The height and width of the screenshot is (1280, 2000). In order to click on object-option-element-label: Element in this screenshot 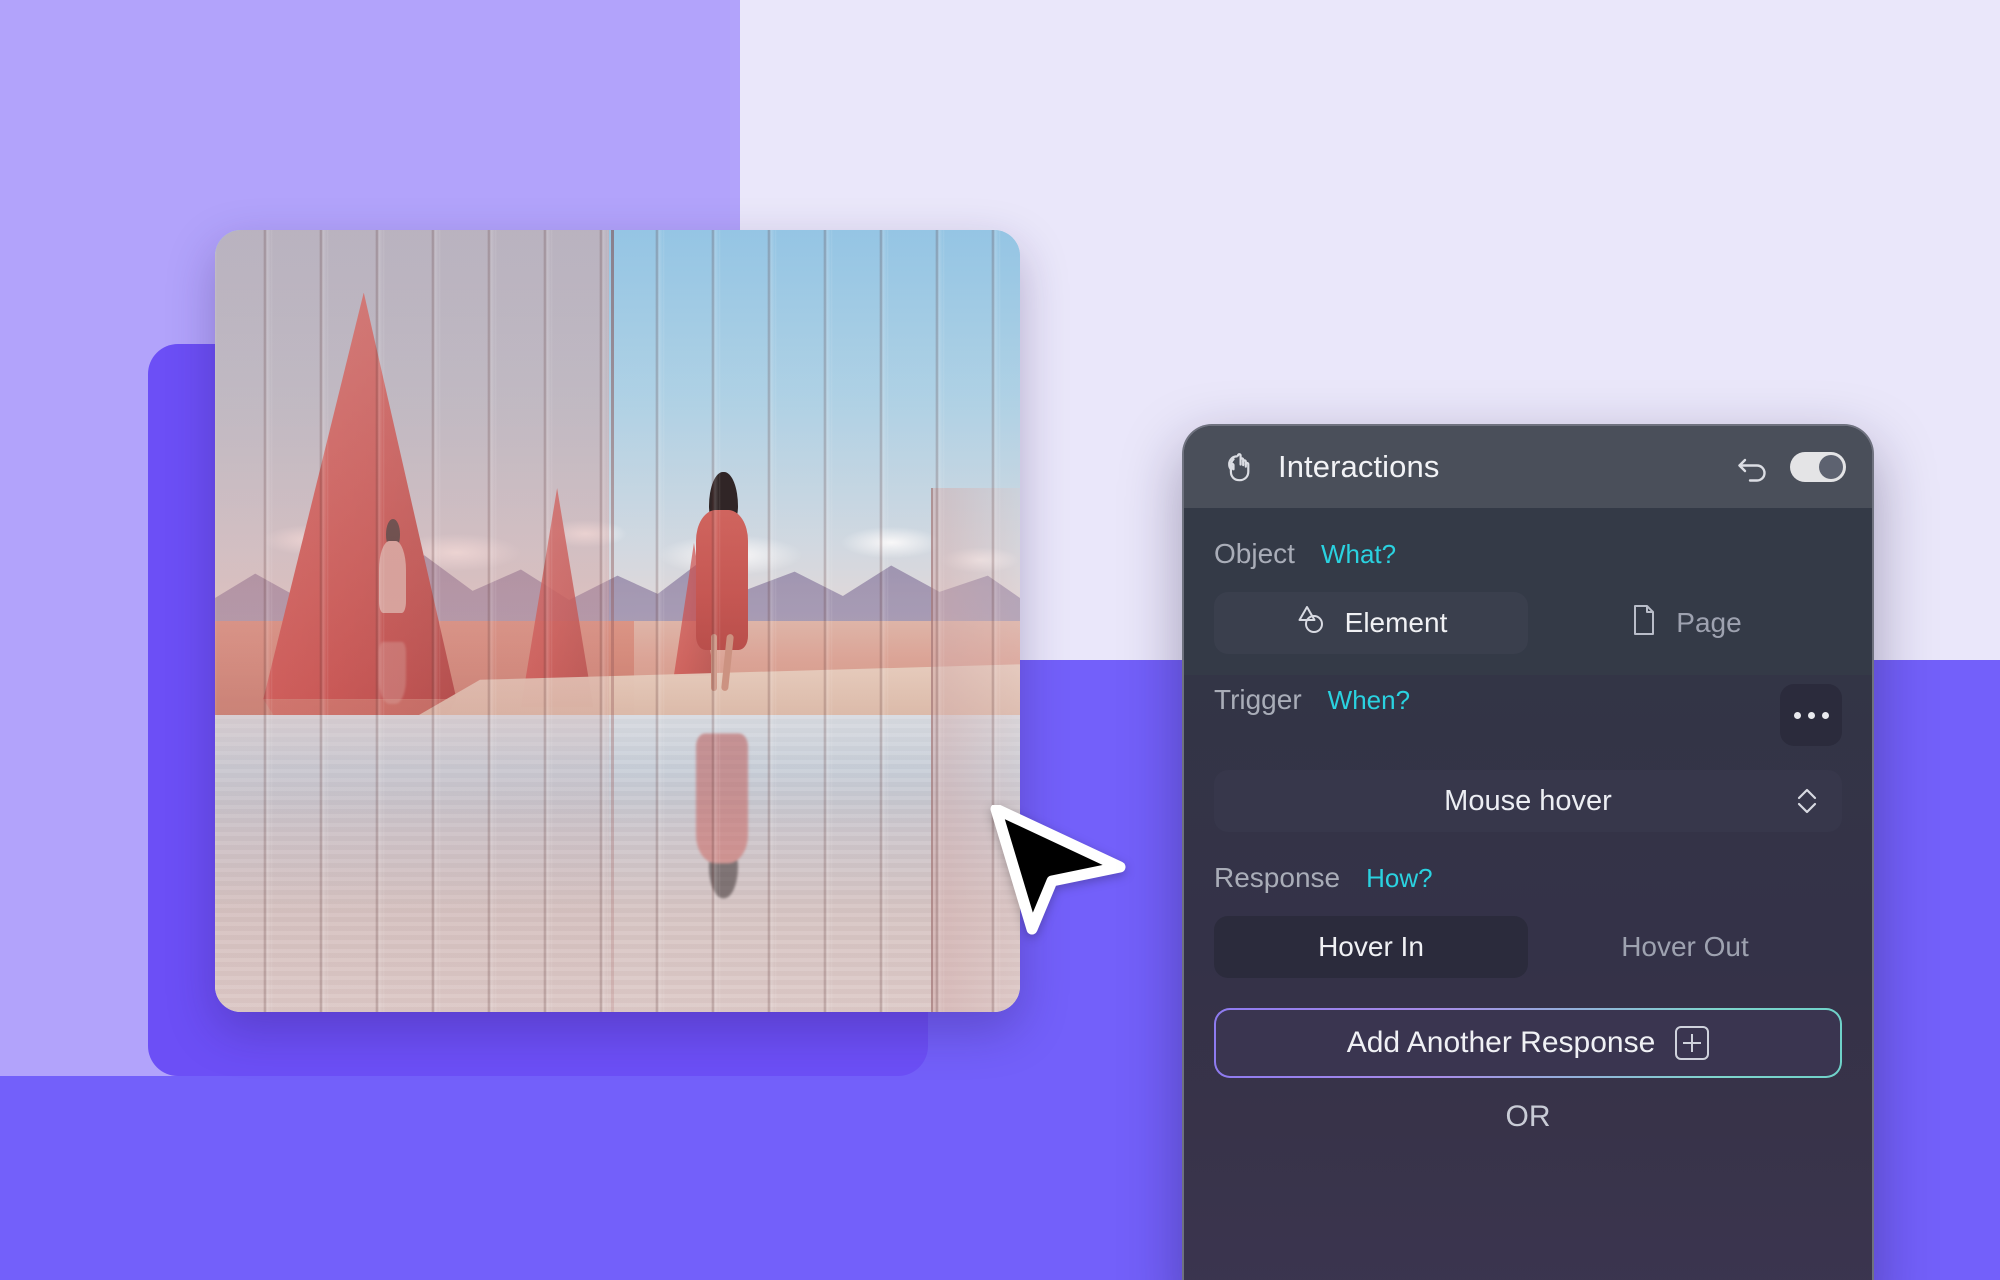, I will do `click(1396, 622)`.